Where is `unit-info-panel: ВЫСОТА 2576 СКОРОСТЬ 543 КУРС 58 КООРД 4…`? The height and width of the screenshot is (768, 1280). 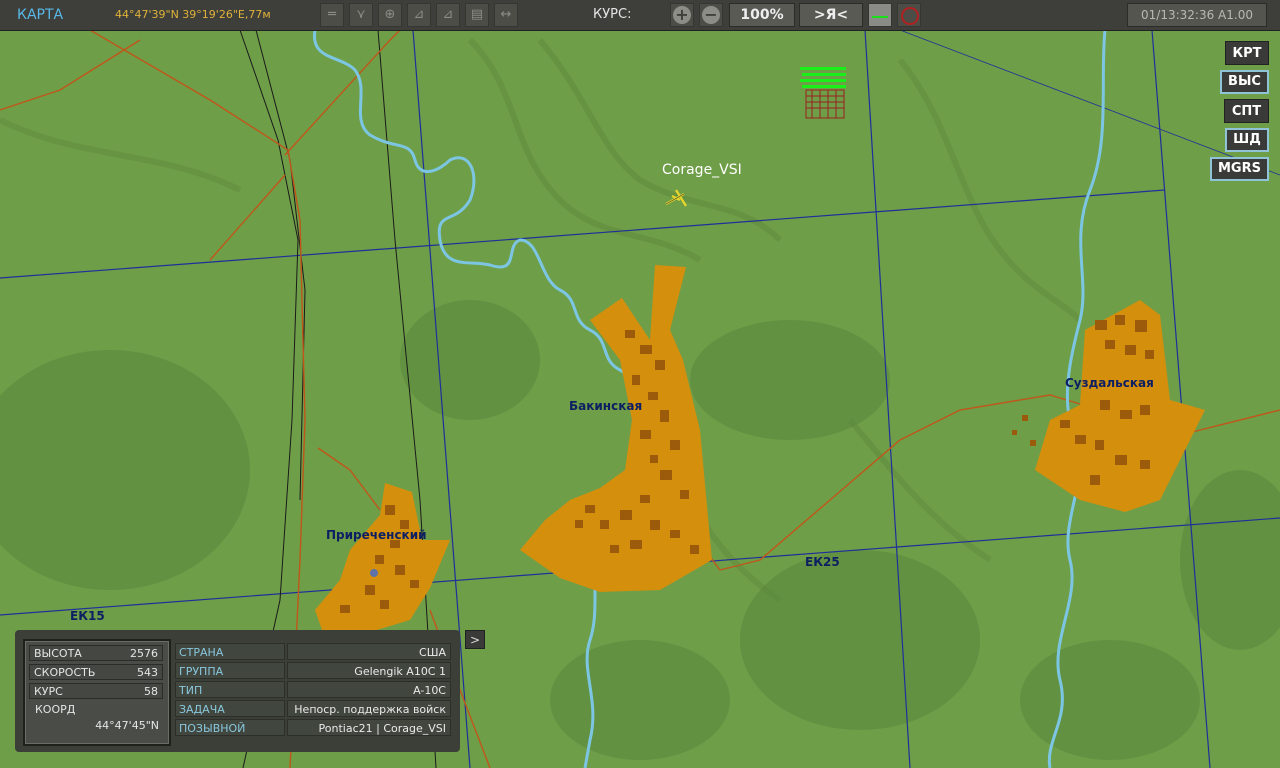
unit-info-panel: ВЫСОТА 2576 СКОРОСТЬ 543 КУРС 58 КООРД 4… is located at coordinates (237, 691).